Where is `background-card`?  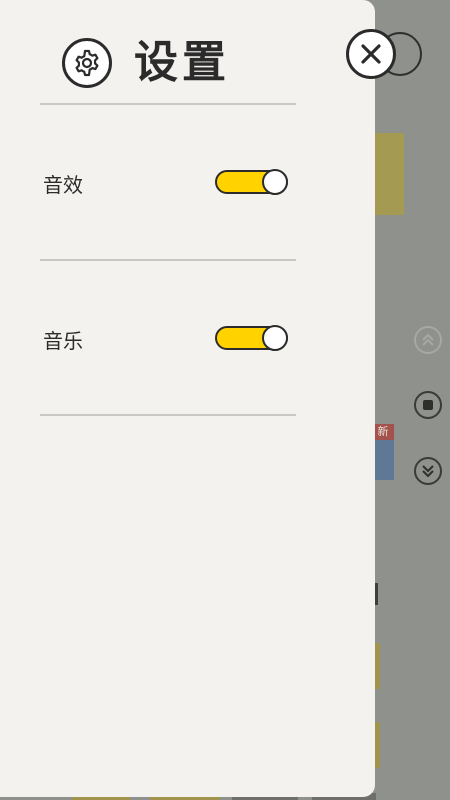
background-card is located at coordinates (388, 174).